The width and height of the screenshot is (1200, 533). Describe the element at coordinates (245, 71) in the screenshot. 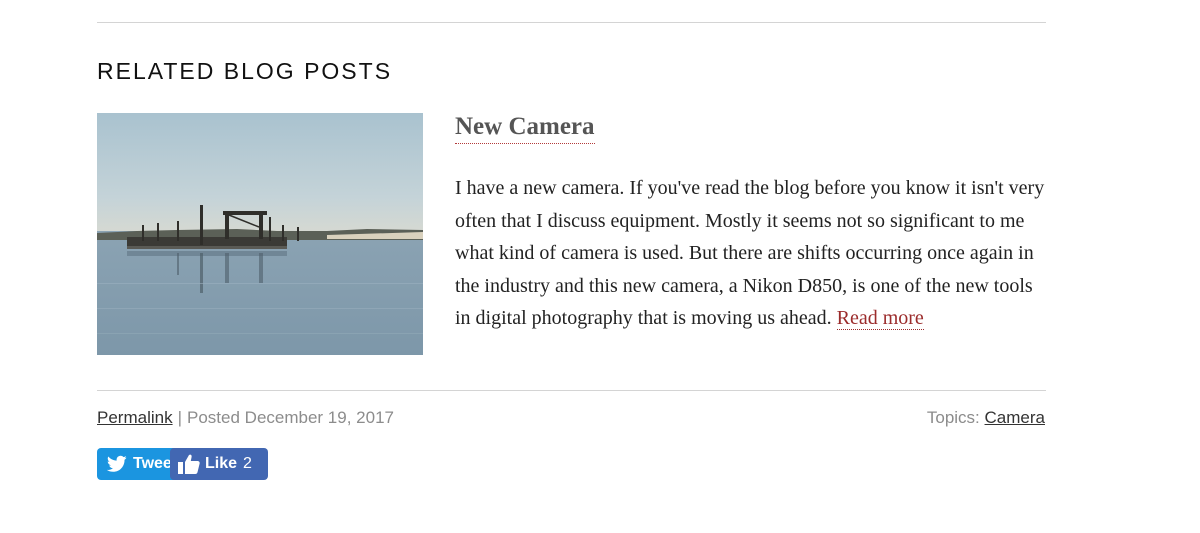

I see `section-heading: RELATED BLOG POSTS` at that location.